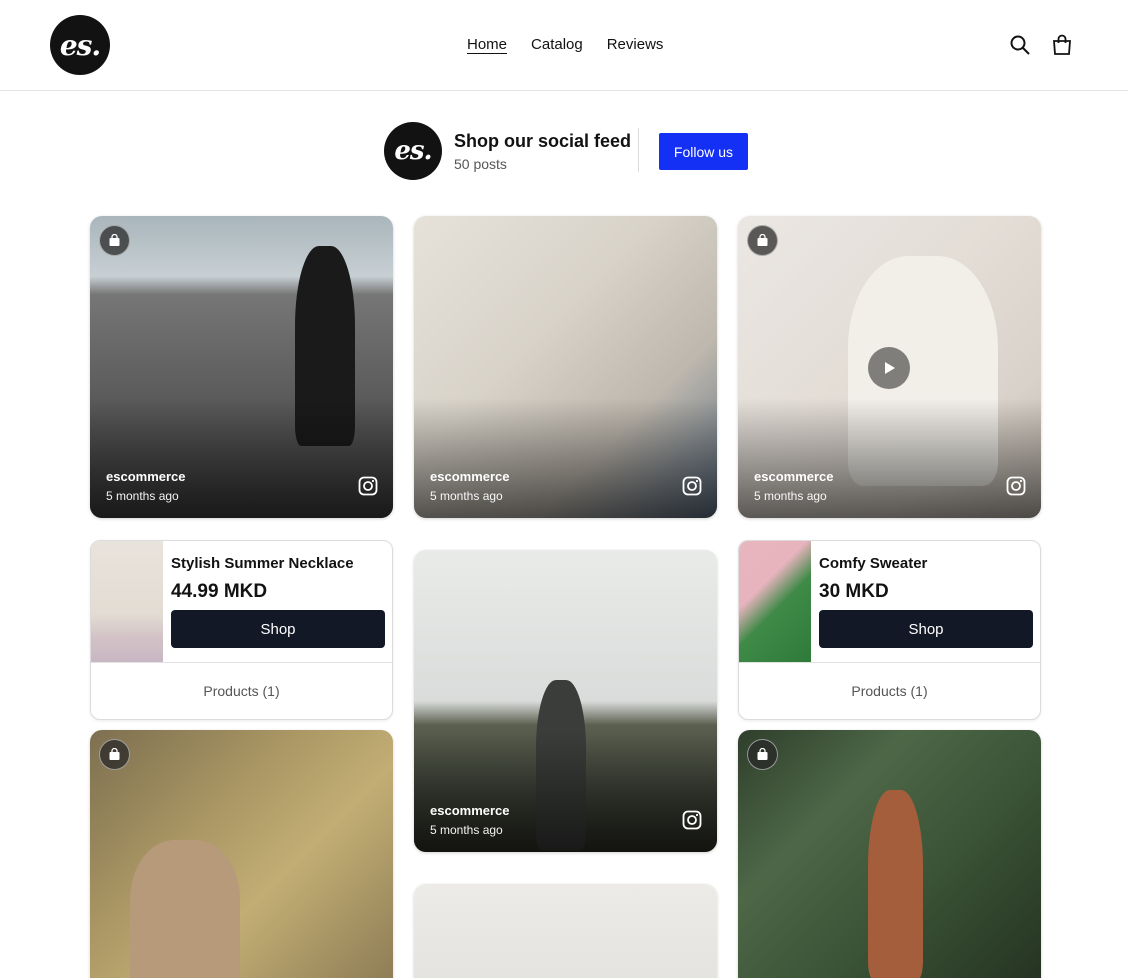 The image size is (1128, 978). I want to click on follow-button: Follow us, so click(703, 151).